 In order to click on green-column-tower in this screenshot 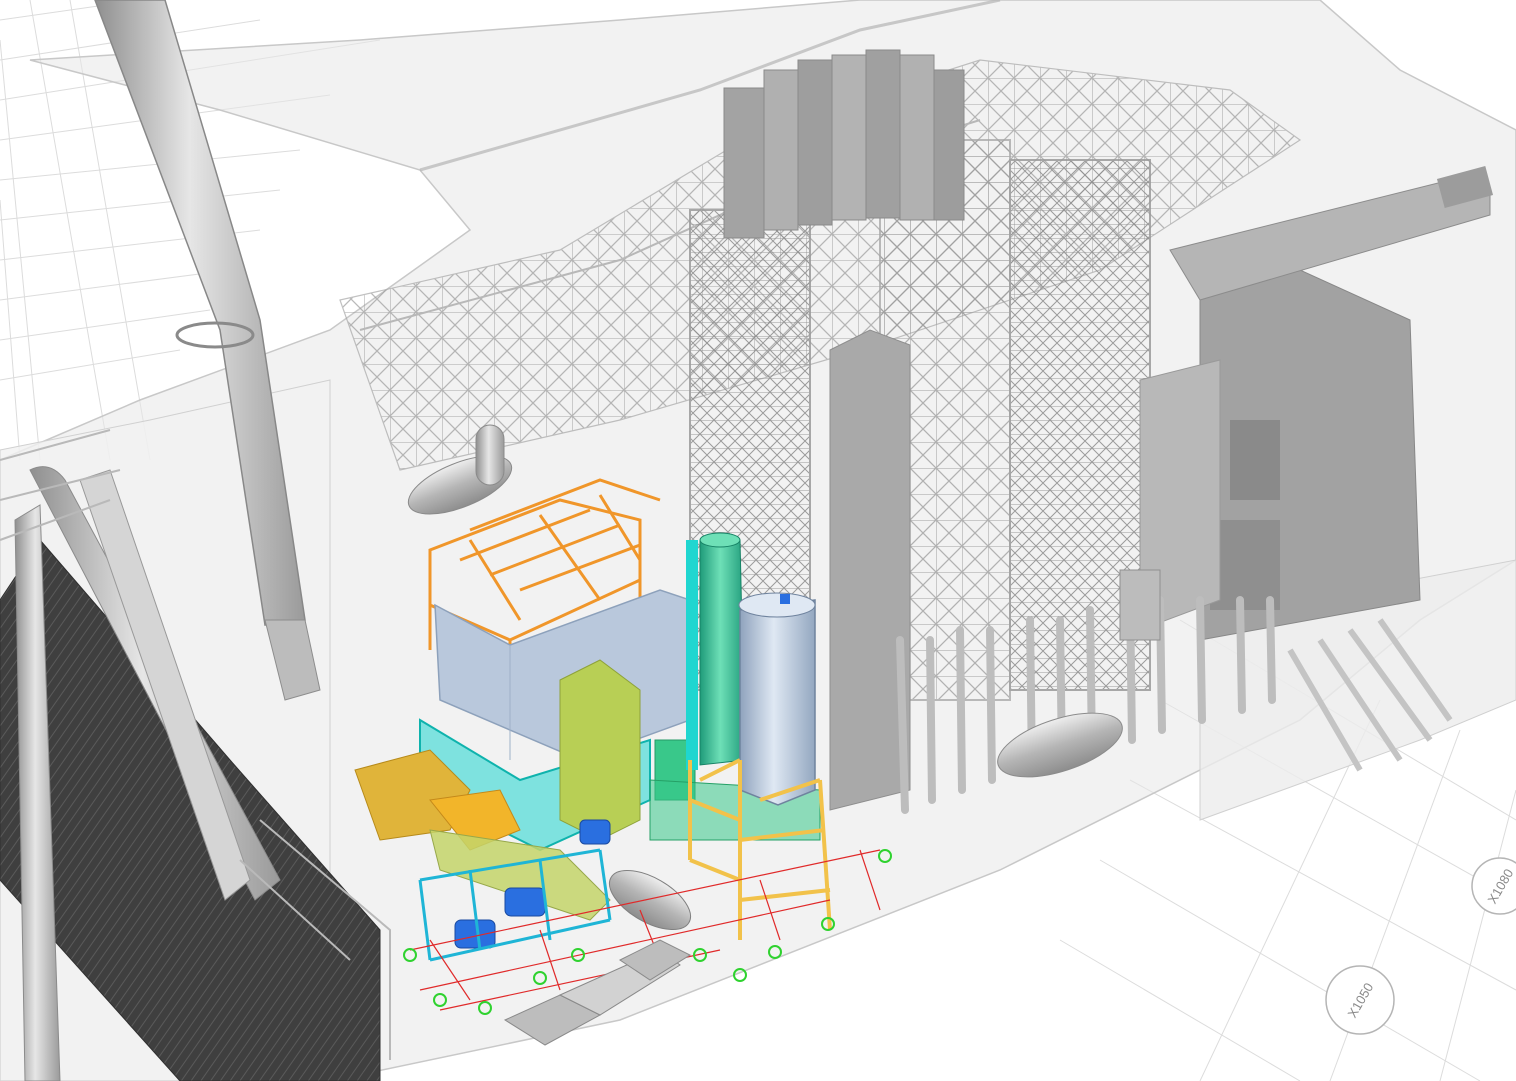, I will do `click(716, 651)`.